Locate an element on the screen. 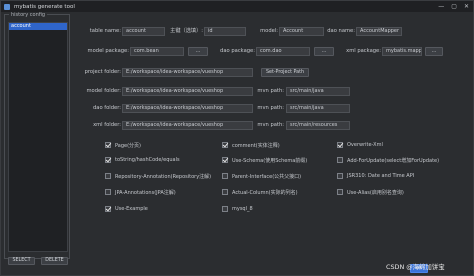 The height and width of the screenshot is (276, 474). option-parent-interface-checkbox: Parent-Interface(公共父接口) is located at coordinates (261, 176).